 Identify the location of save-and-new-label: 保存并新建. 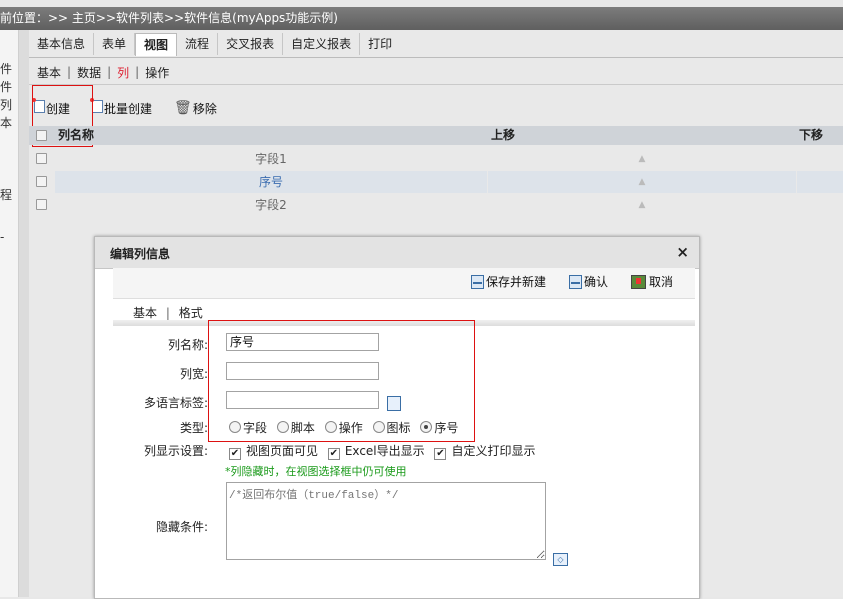
(516, 282).